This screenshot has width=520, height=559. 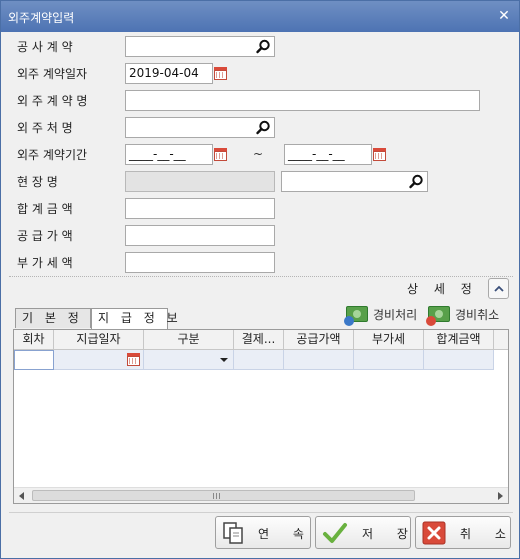 What do you see at coordinates (99, 340) in the screenshot?
I see `column-header: 지급일자` at bounding box center [99, 340].